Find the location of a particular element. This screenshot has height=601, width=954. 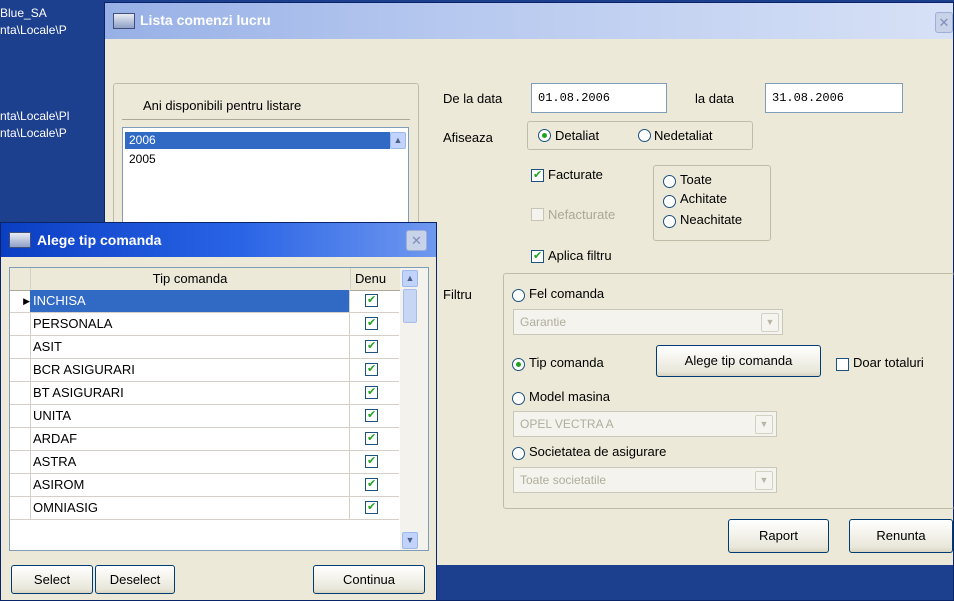

col-header-type: Tip comanda is located at coordinates (190, 278).